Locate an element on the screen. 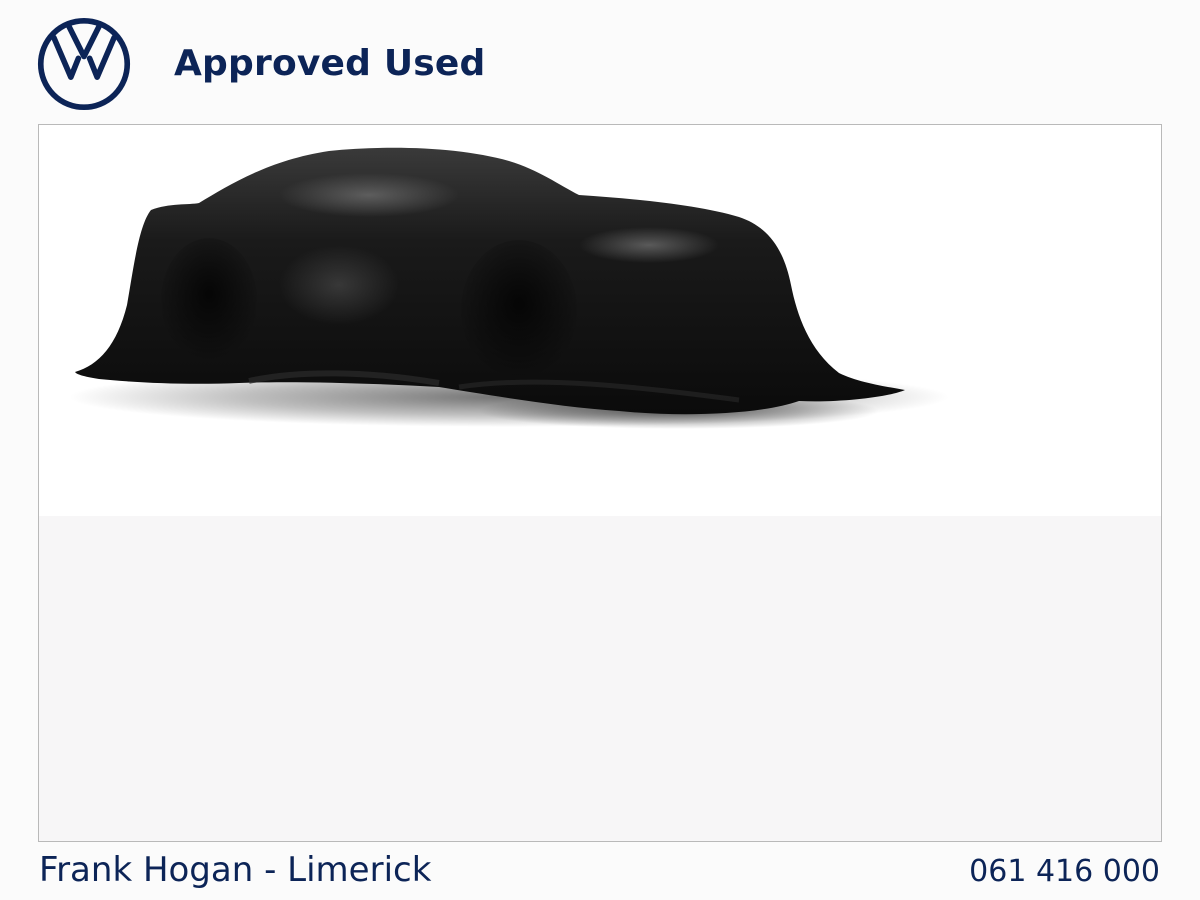 This screenshot has width=1200, height=900. page-title: Approved Used is located at coordinates (330, 63).